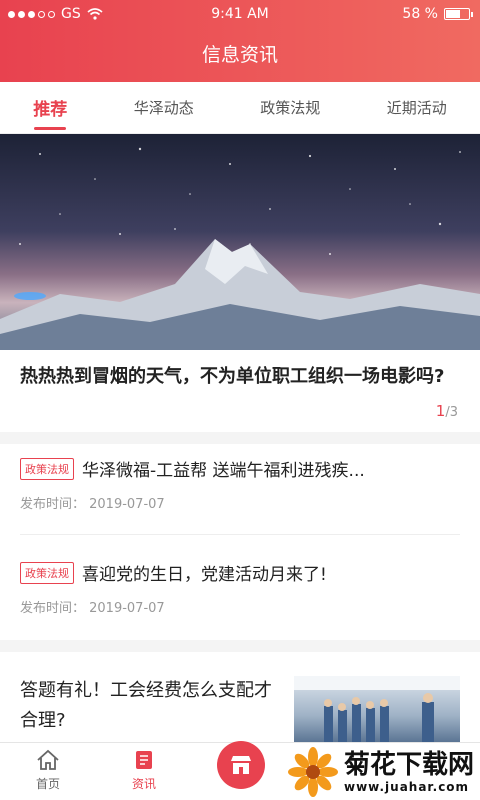 This screenshot has height=800, width=480. I want to click on flower-icon, so click(312, 772).